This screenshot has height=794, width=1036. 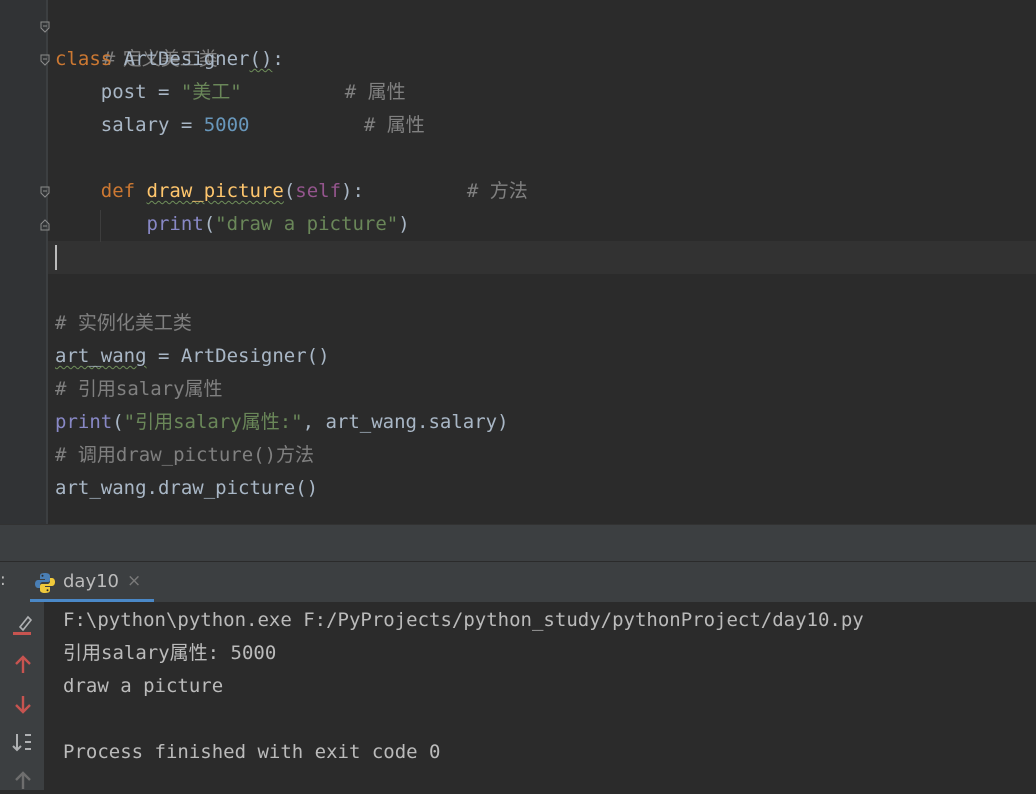 What do you see at coordinates (134, 581) in the screenshot?
I see `close-icon: ×` at bounding box center [134, 581].